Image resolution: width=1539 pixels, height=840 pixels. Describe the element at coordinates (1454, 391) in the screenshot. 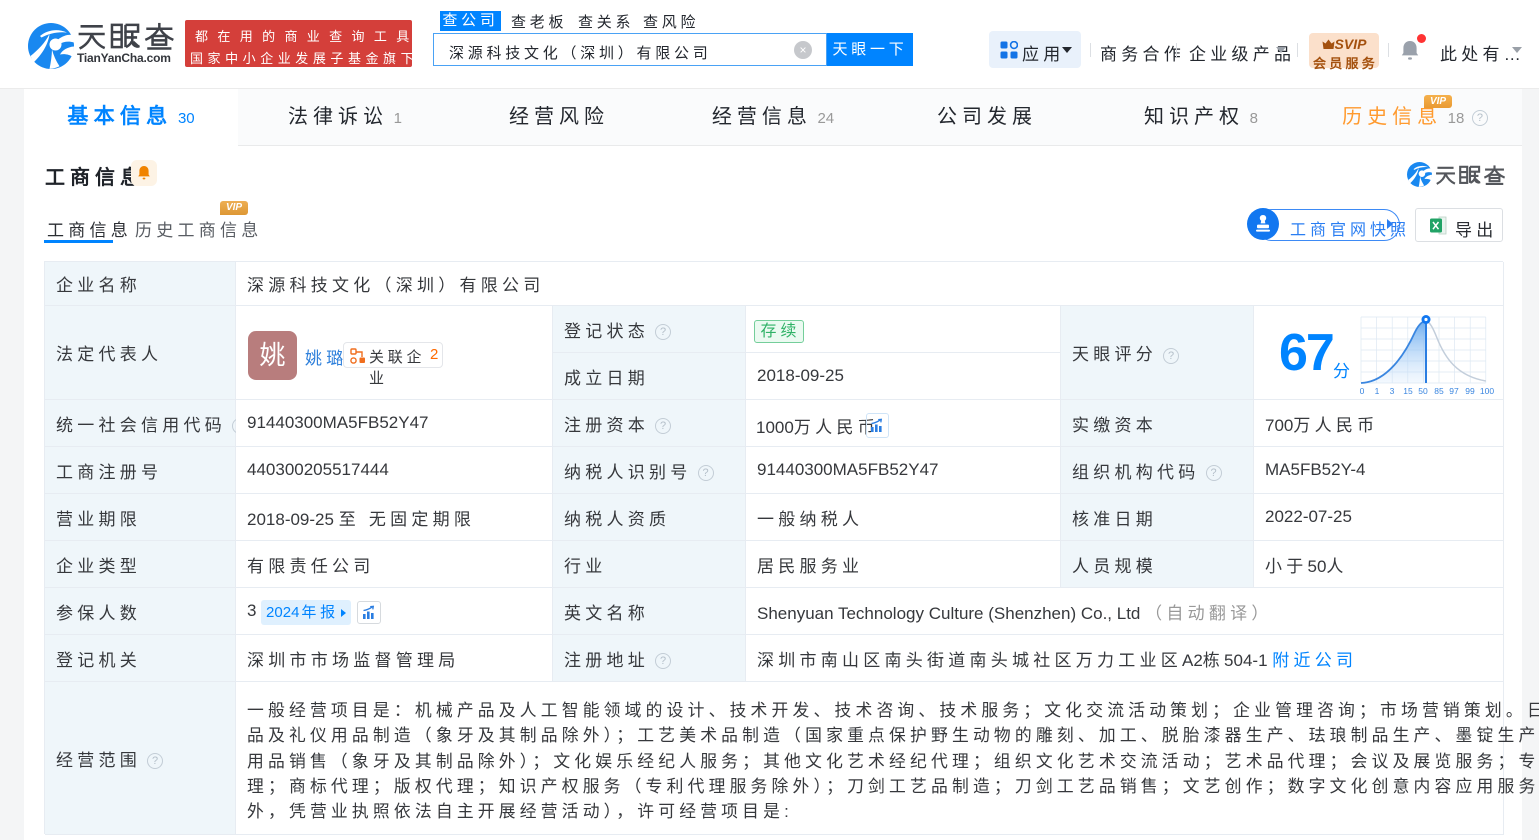

I see `svg-text: 97` at that location.